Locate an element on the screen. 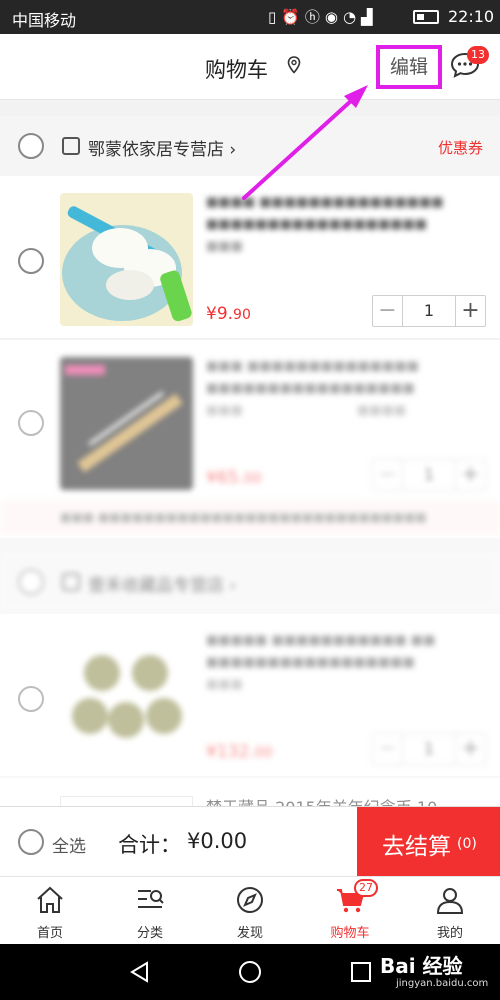  checkout-label: 去结算 is located at coordinates (416, 847).